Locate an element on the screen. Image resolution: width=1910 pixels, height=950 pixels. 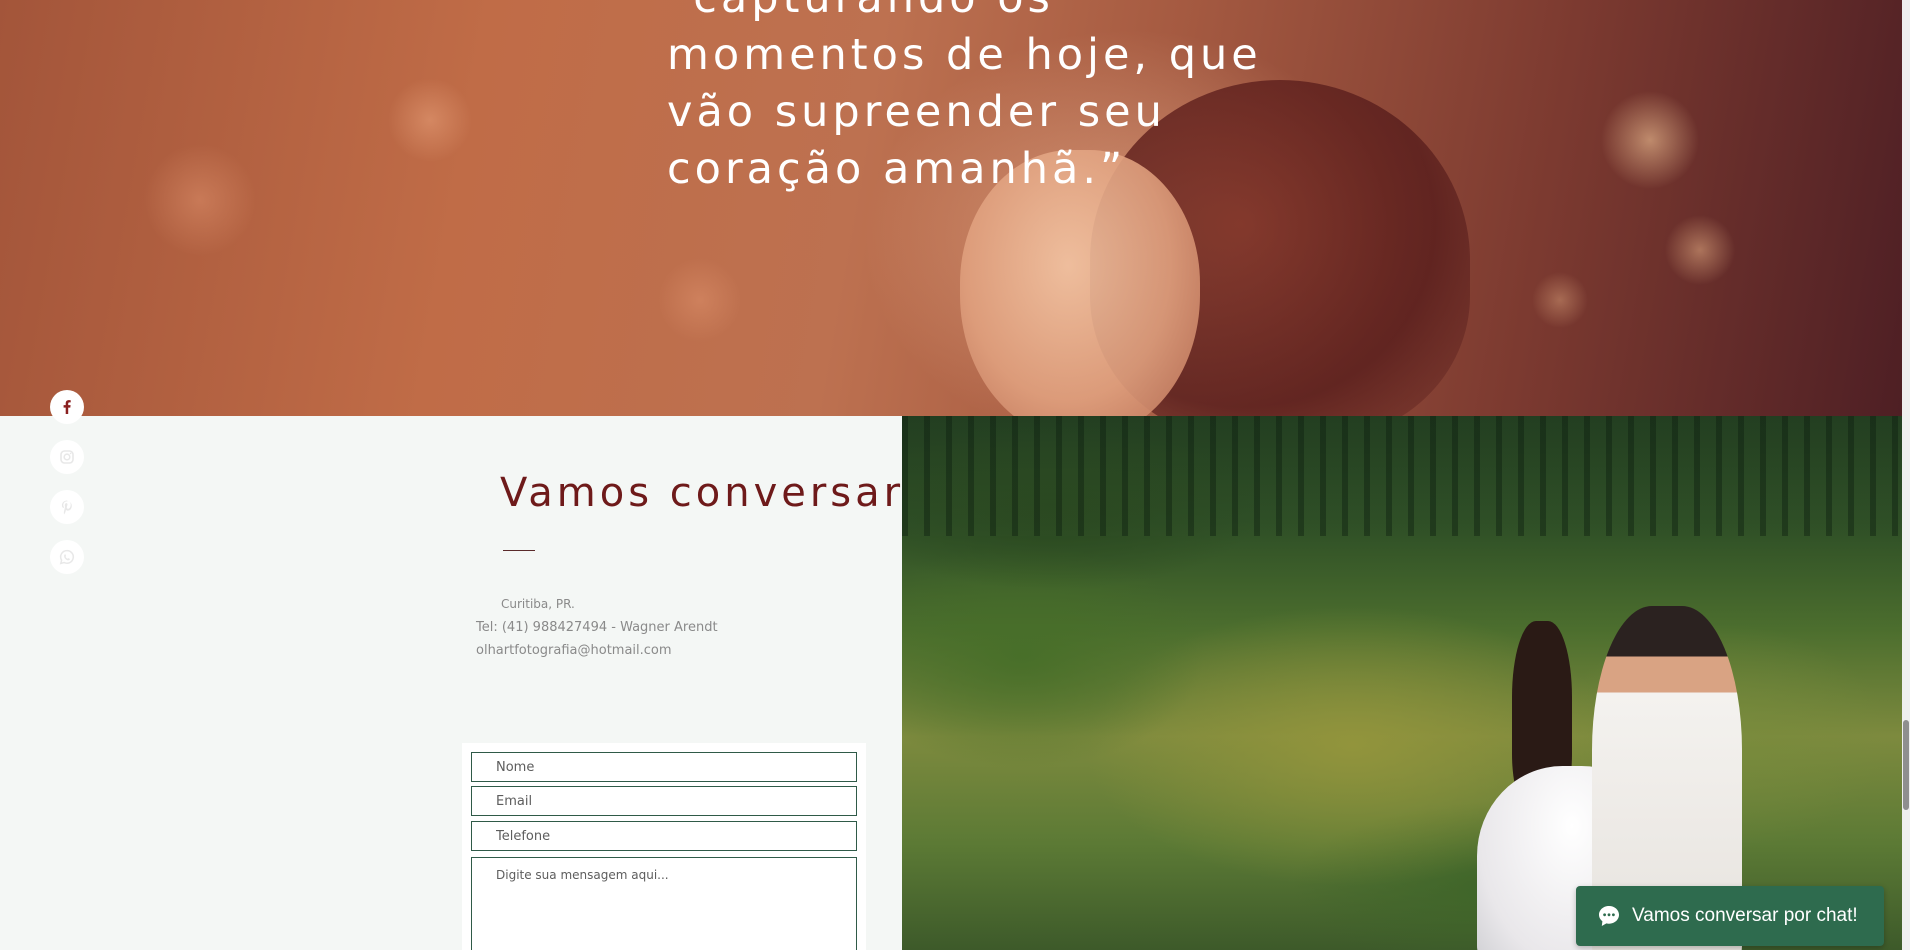
contact-city: Curitiba, PR. is located at coordinates (538, 604).